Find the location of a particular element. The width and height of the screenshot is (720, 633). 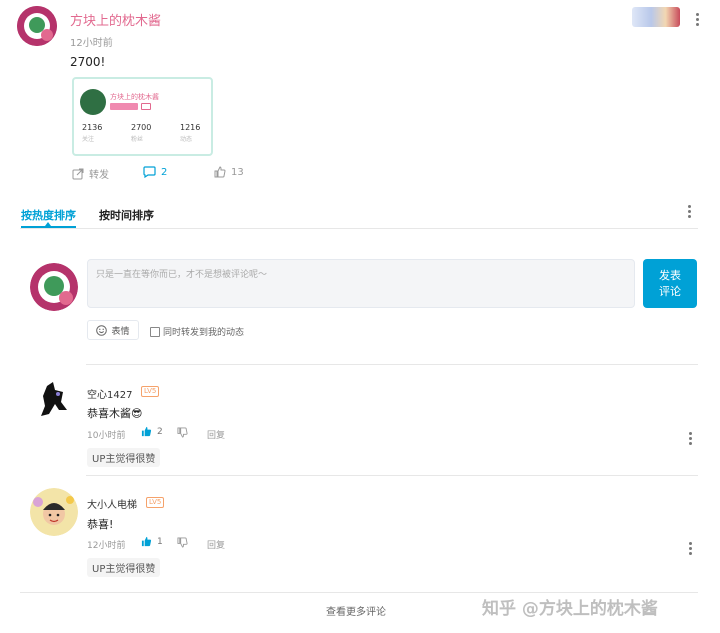

post-content: 2700! is located at coordinates (88, 62).